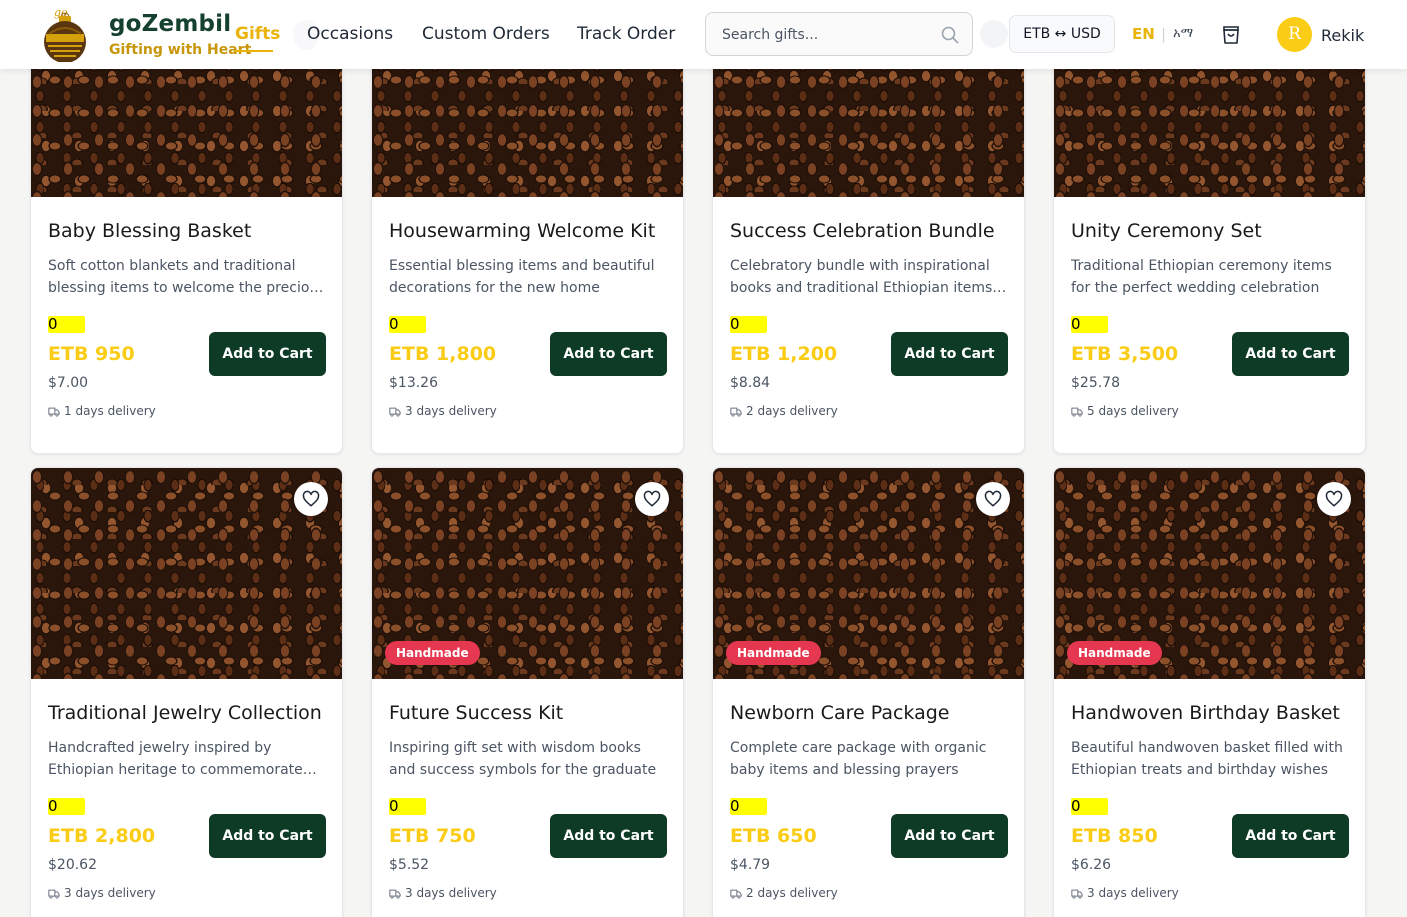 This screenshot has width=1407, height=917. Describe the element at coordinates (1125, 354) in the screenshot. I see `price-etb: ETB 3,500` at that location.